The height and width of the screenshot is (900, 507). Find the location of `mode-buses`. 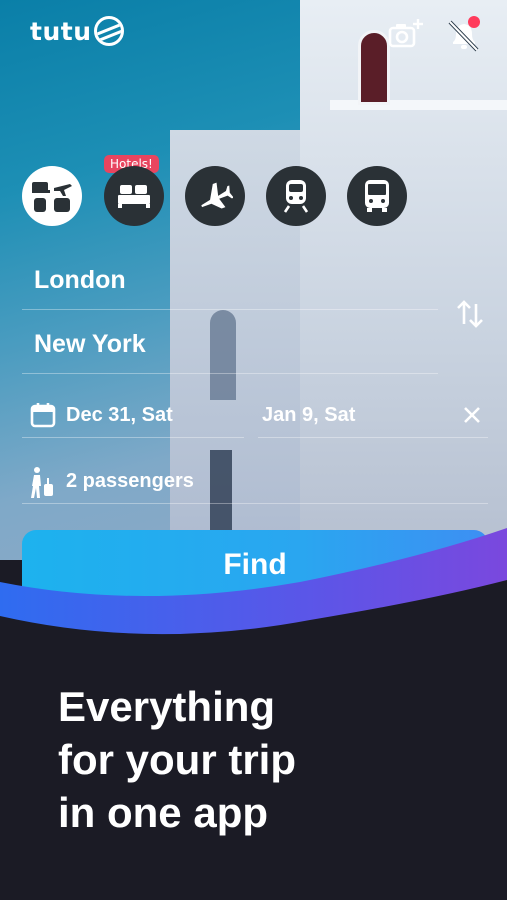

mode-buses is located at coordinates (377, 196).